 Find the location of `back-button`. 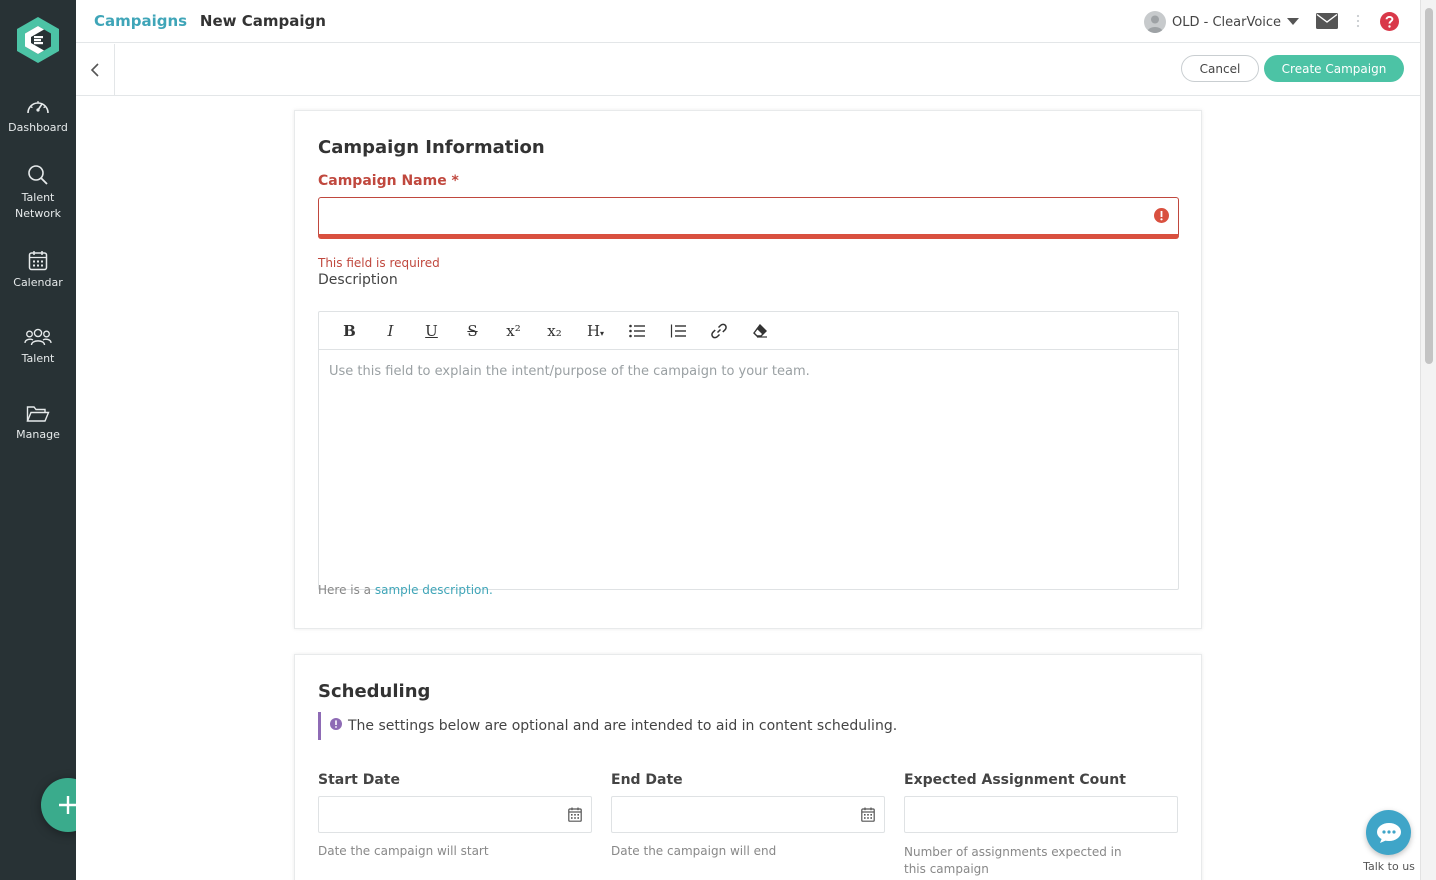

back-button is located at coordinates (95, 69).